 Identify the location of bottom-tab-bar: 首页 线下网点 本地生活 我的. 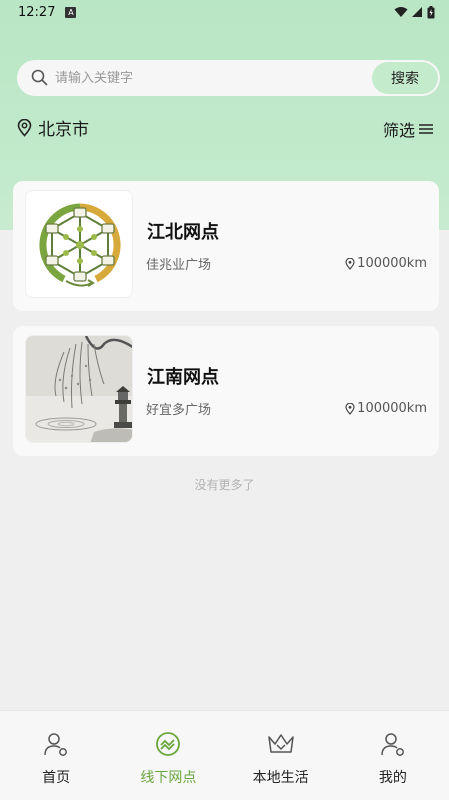
(224, 755).